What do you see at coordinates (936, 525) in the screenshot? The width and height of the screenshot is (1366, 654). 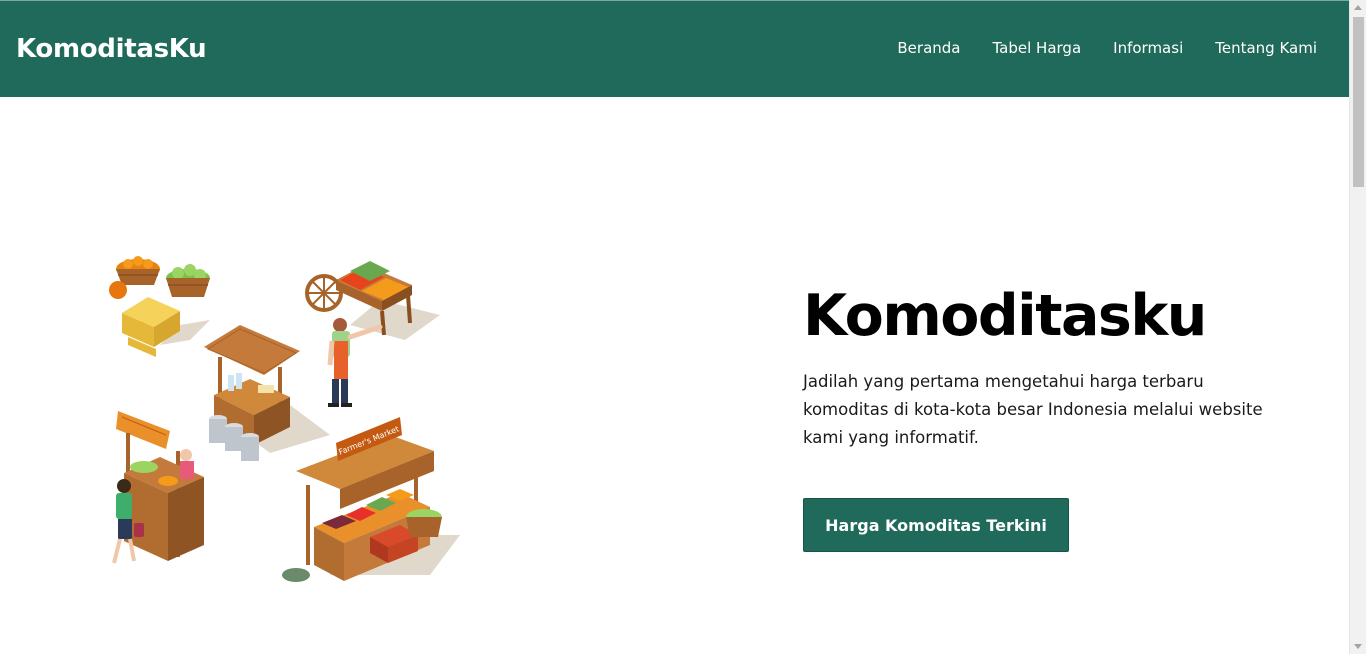 I see `cta-harga-komoditas-button: Harga Komoditas Terkini` at bounding box center [936, 525].